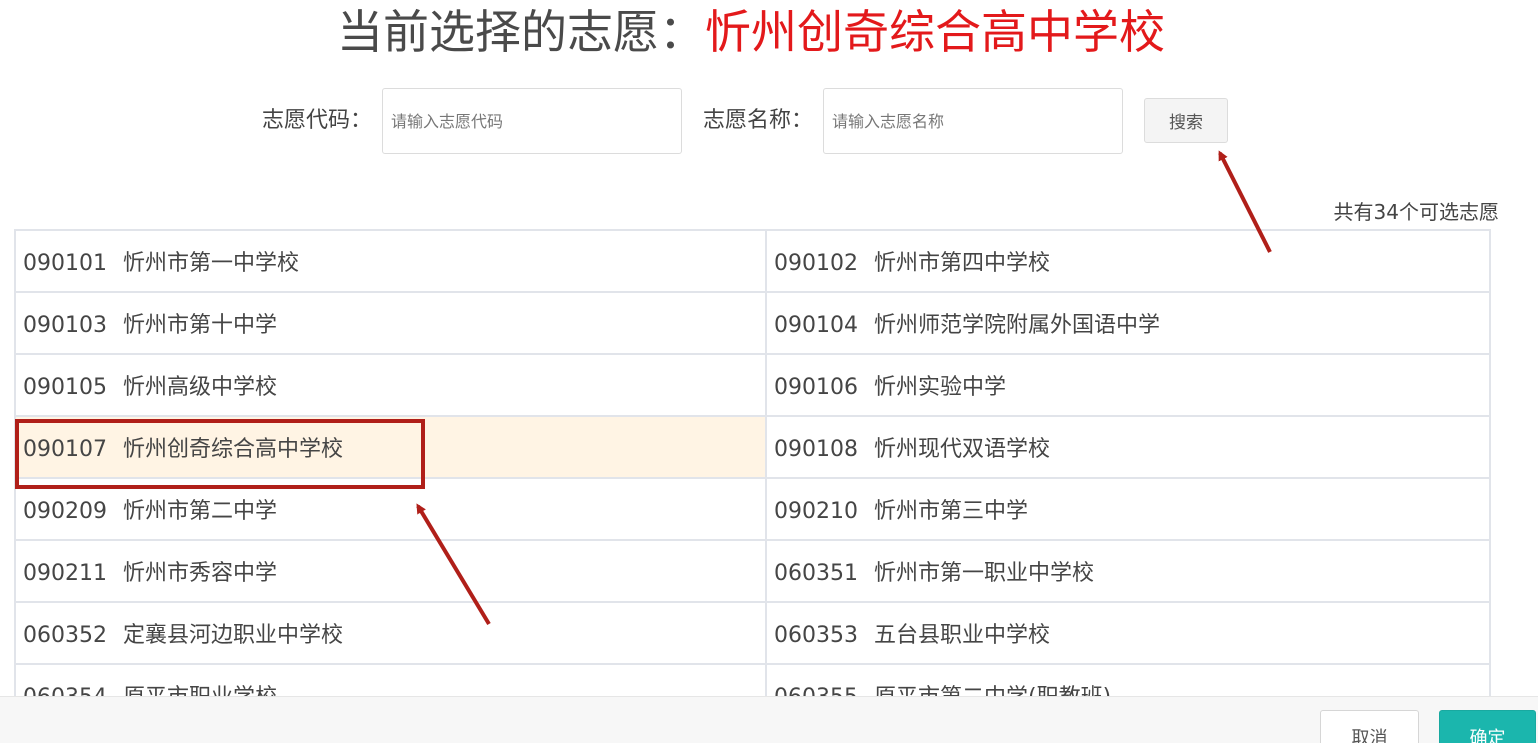  What do you see at coordinates (816, 573) in the screenshot?
I see `option-code: 060351` at bounding box center [816, 573].